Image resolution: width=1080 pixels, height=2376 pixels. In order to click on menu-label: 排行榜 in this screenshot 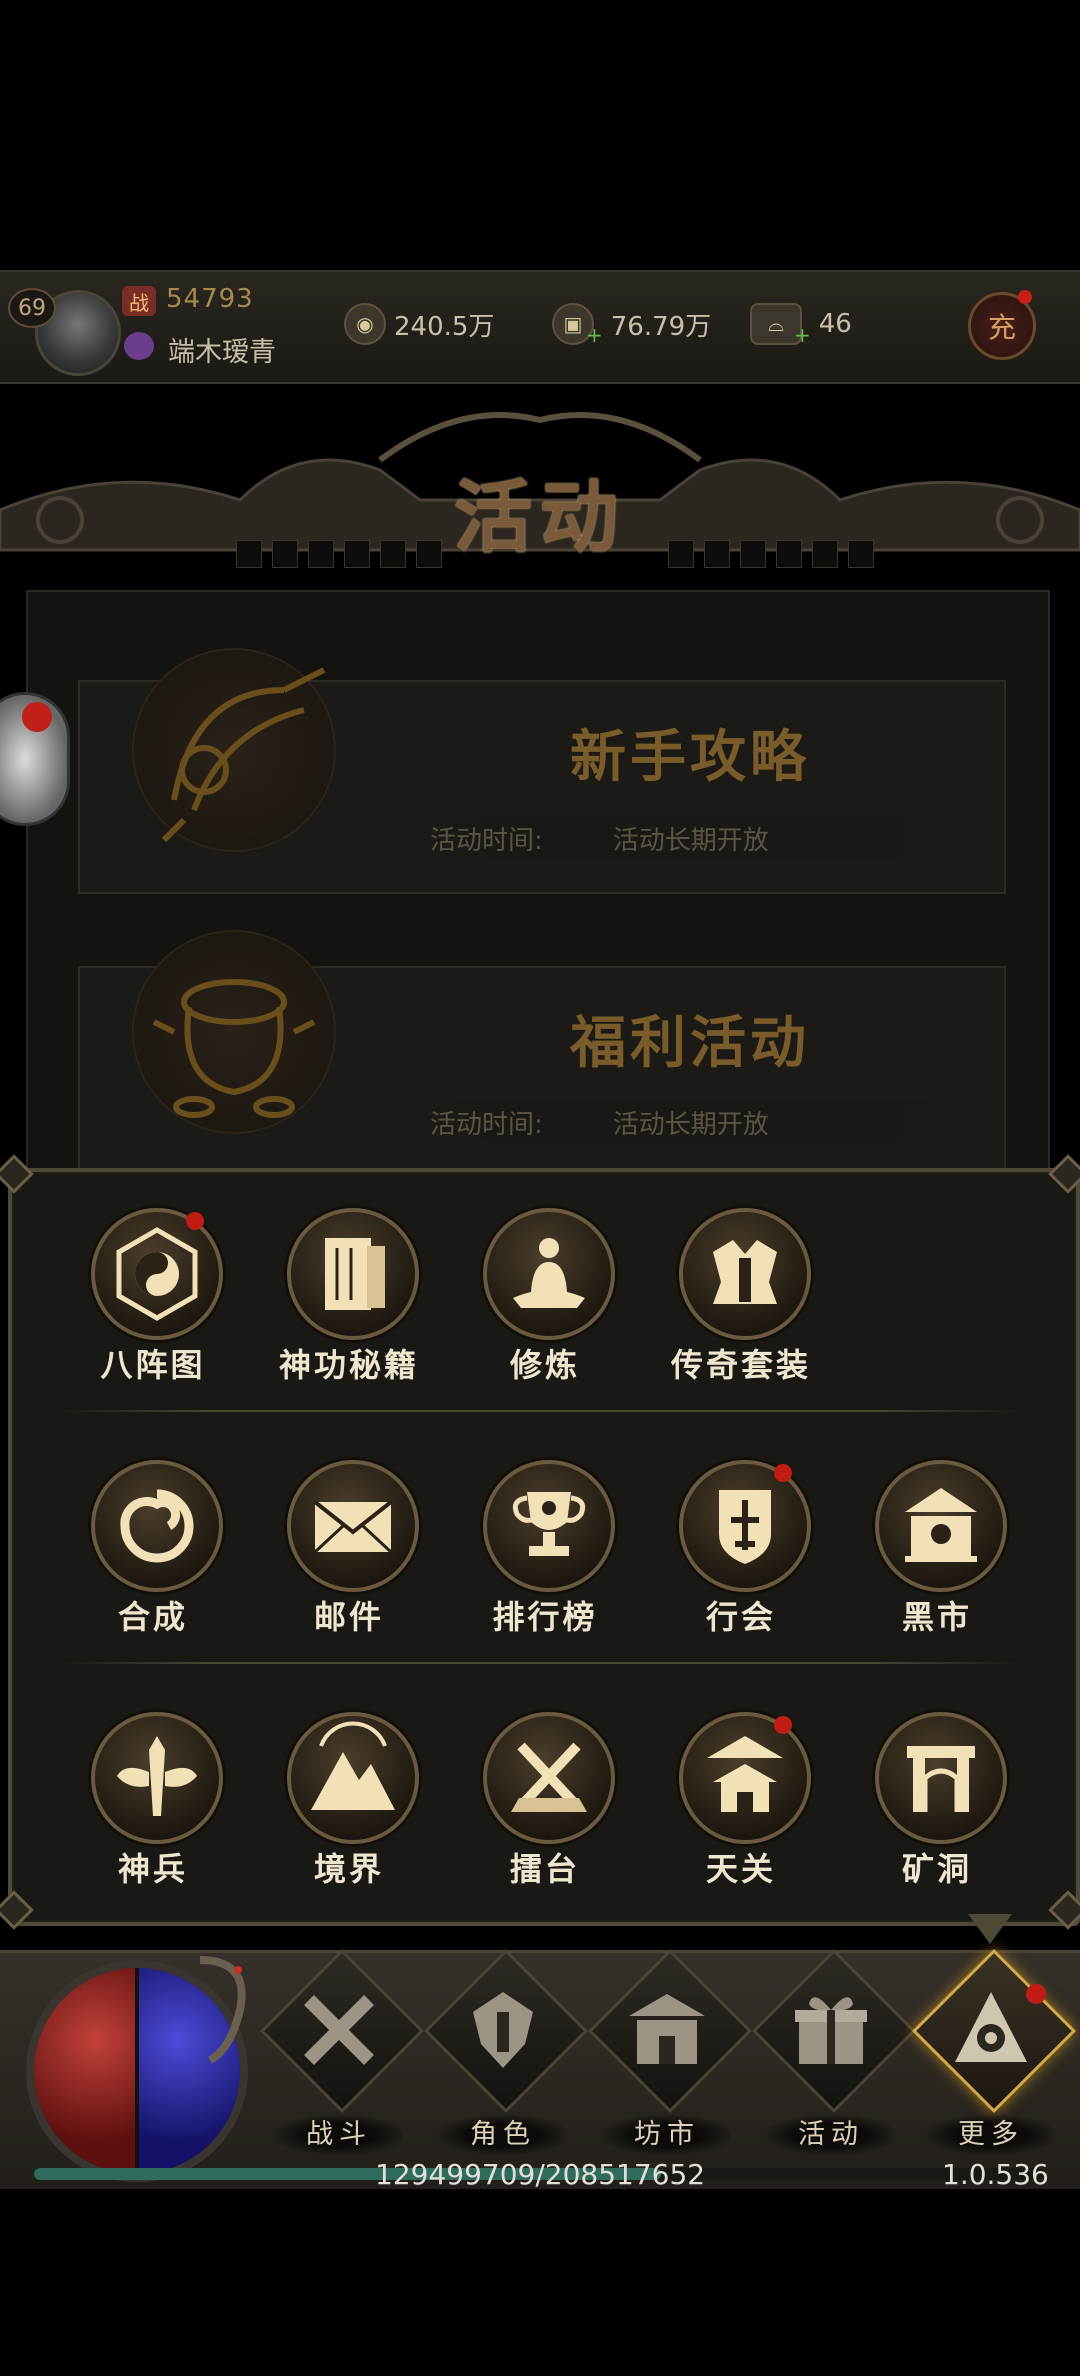, I will do `click(545, 1617)`.